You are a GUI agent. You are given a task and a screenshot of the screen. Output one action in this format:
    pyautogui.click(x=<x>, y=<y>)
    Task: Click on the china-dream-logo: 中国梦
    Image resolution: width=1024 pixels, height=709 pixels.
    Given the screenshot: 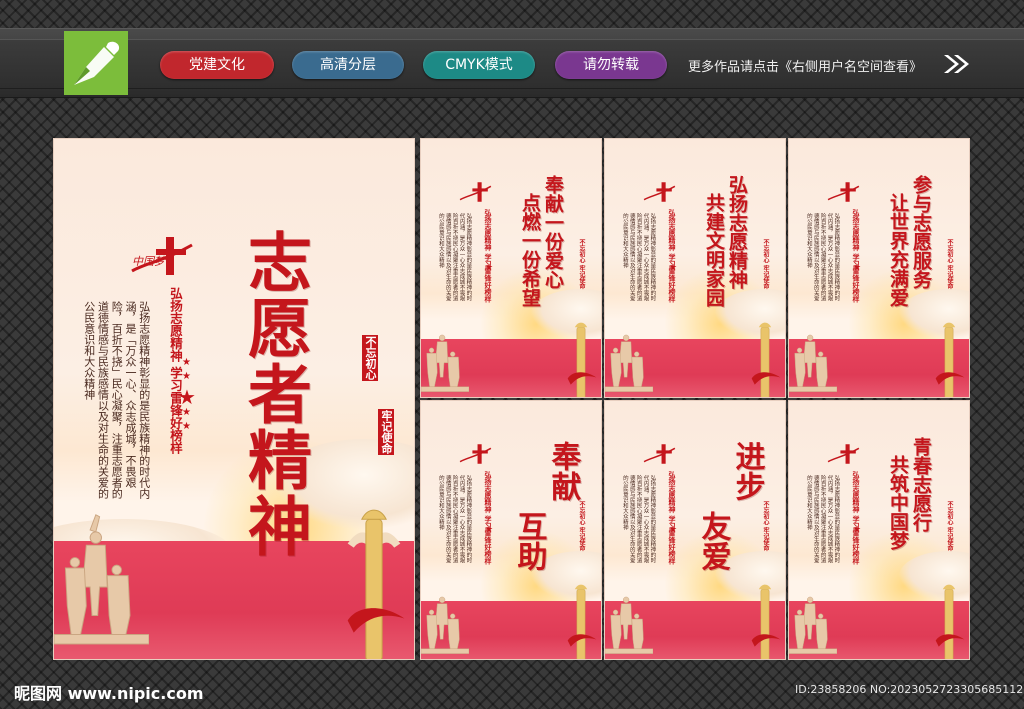 What is the action you would take?
    pyautogui.click(x=163, y=256)
    